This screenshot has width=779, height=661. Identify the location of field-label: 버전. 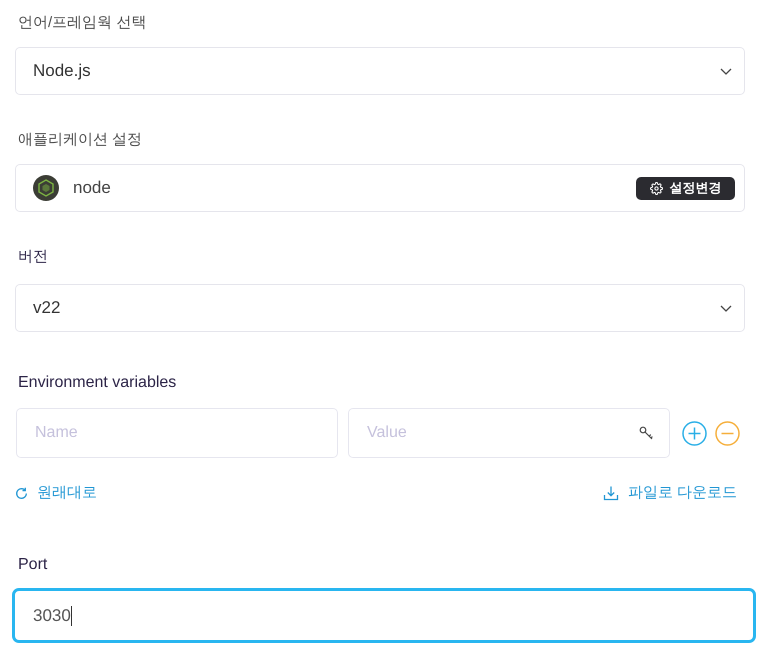
(32, 257).